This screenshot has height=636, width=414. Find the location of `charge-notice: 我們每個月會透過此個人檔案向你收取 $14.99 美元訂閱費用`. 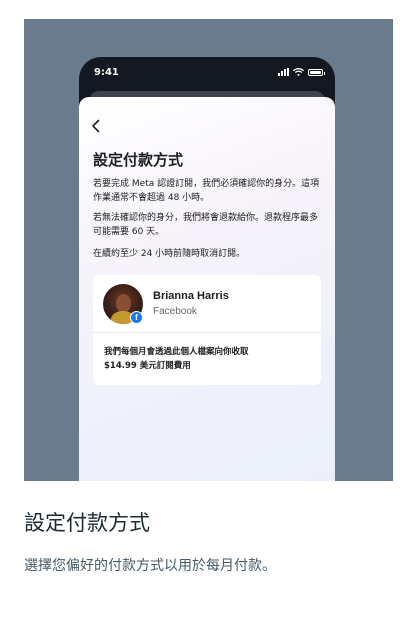

charge-notice: 我們每個月會透過此個人檔案向你收取 $14.99 美元訂閱費用 is located at coordinates (209, 359).